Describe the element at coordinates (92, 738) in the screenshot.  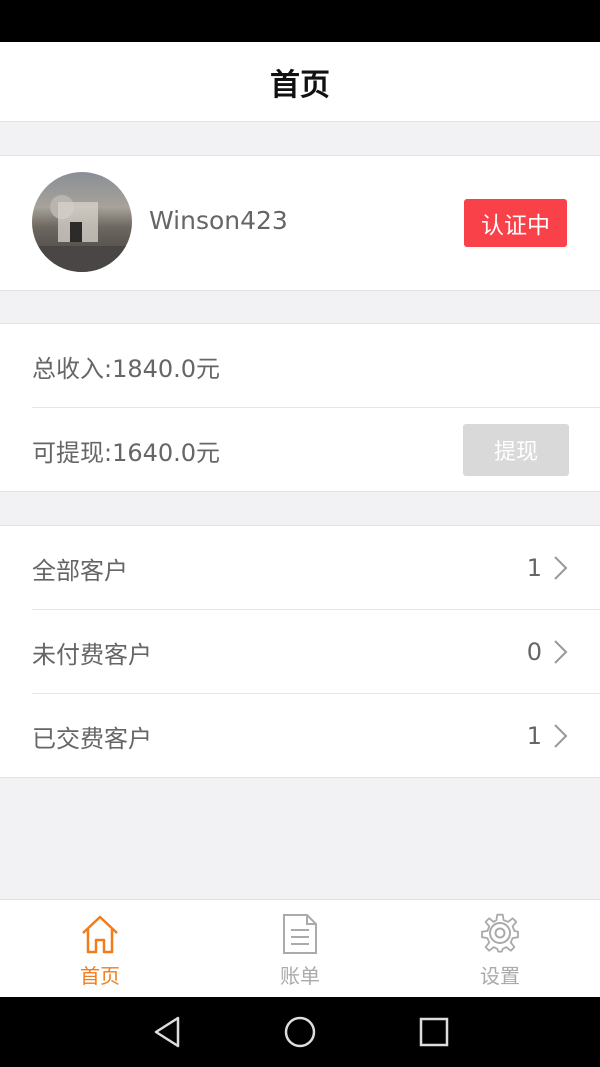
I see `list-item-label: 已交费客户` at that location.